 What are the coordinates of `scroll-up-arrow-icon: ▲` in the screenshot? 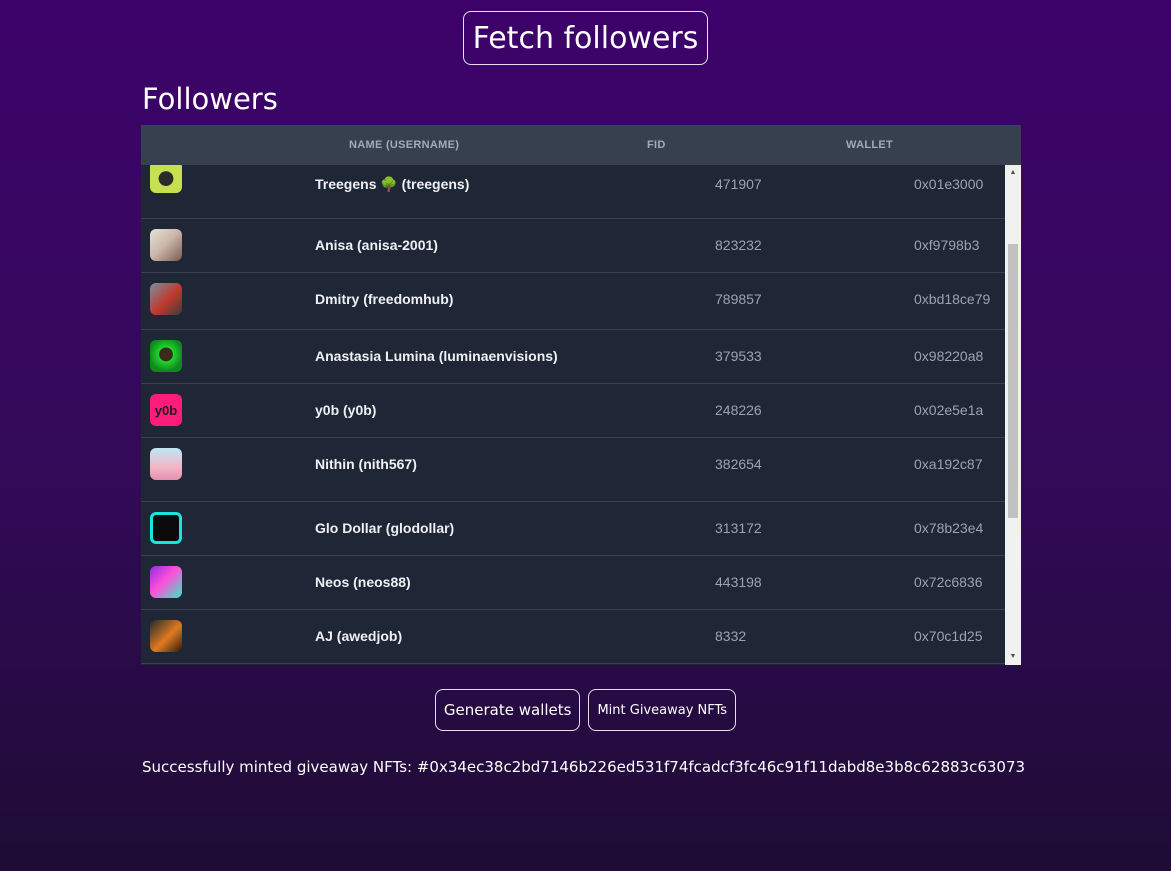 It's located at (1013, 173).